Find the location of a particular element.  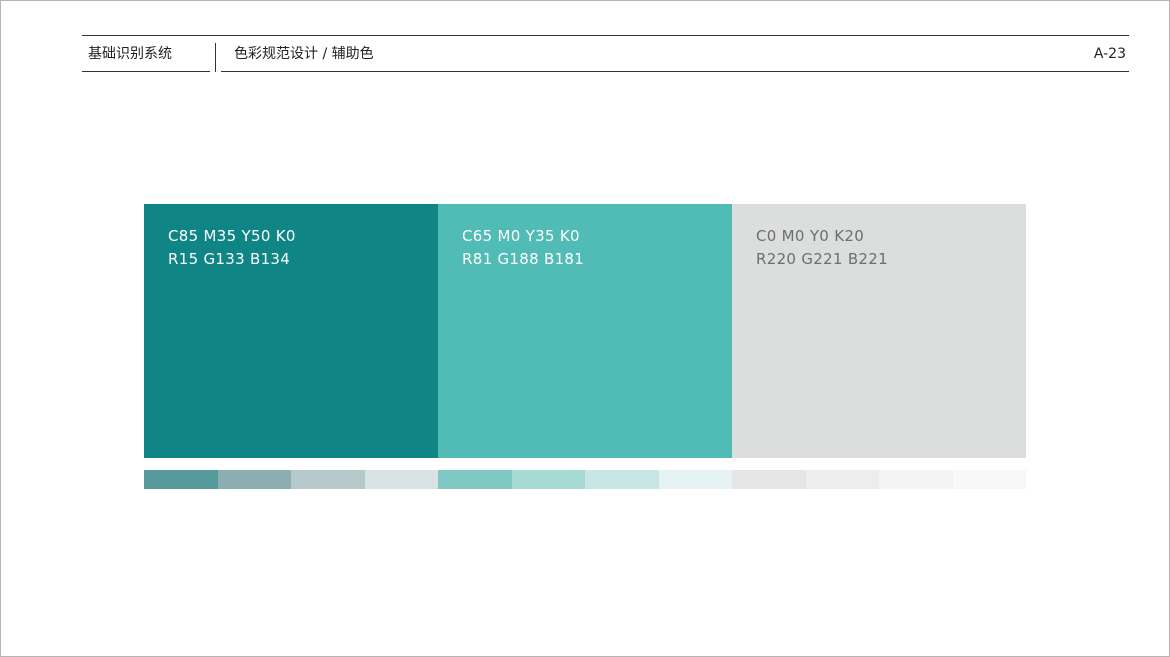

section-title: 基础识别系统 is located at coordinates (130, 54).